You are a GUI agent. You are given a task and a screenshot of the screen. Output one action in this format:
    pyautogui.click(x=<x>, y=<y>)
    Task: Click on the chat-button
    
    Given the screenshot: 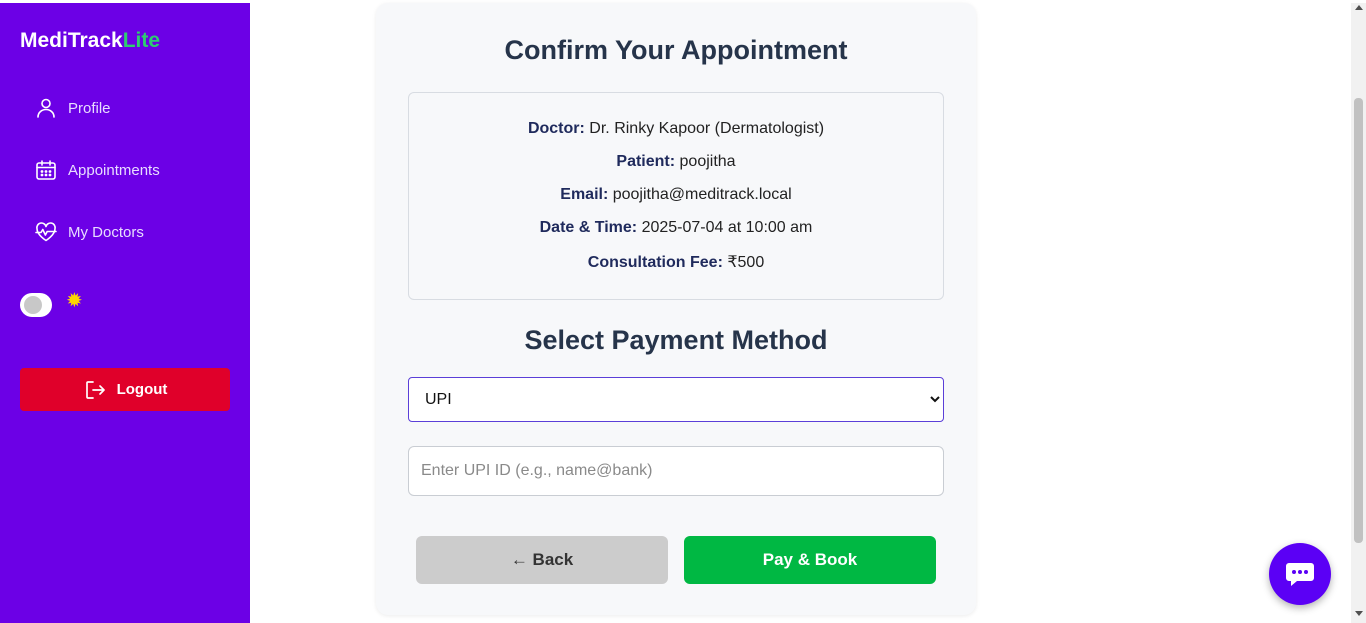 What is the action you would take?
    pyautogui.click(x=1300, y=574)
    